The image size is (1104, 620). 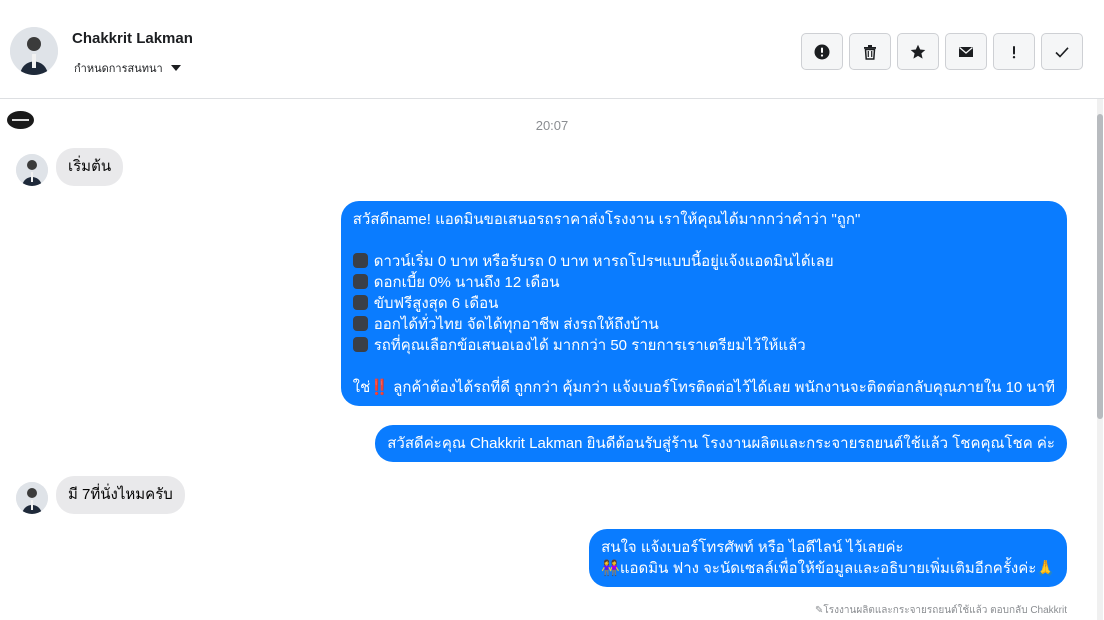 I want to click on follow-up-button, so click(x=1014, y=51).